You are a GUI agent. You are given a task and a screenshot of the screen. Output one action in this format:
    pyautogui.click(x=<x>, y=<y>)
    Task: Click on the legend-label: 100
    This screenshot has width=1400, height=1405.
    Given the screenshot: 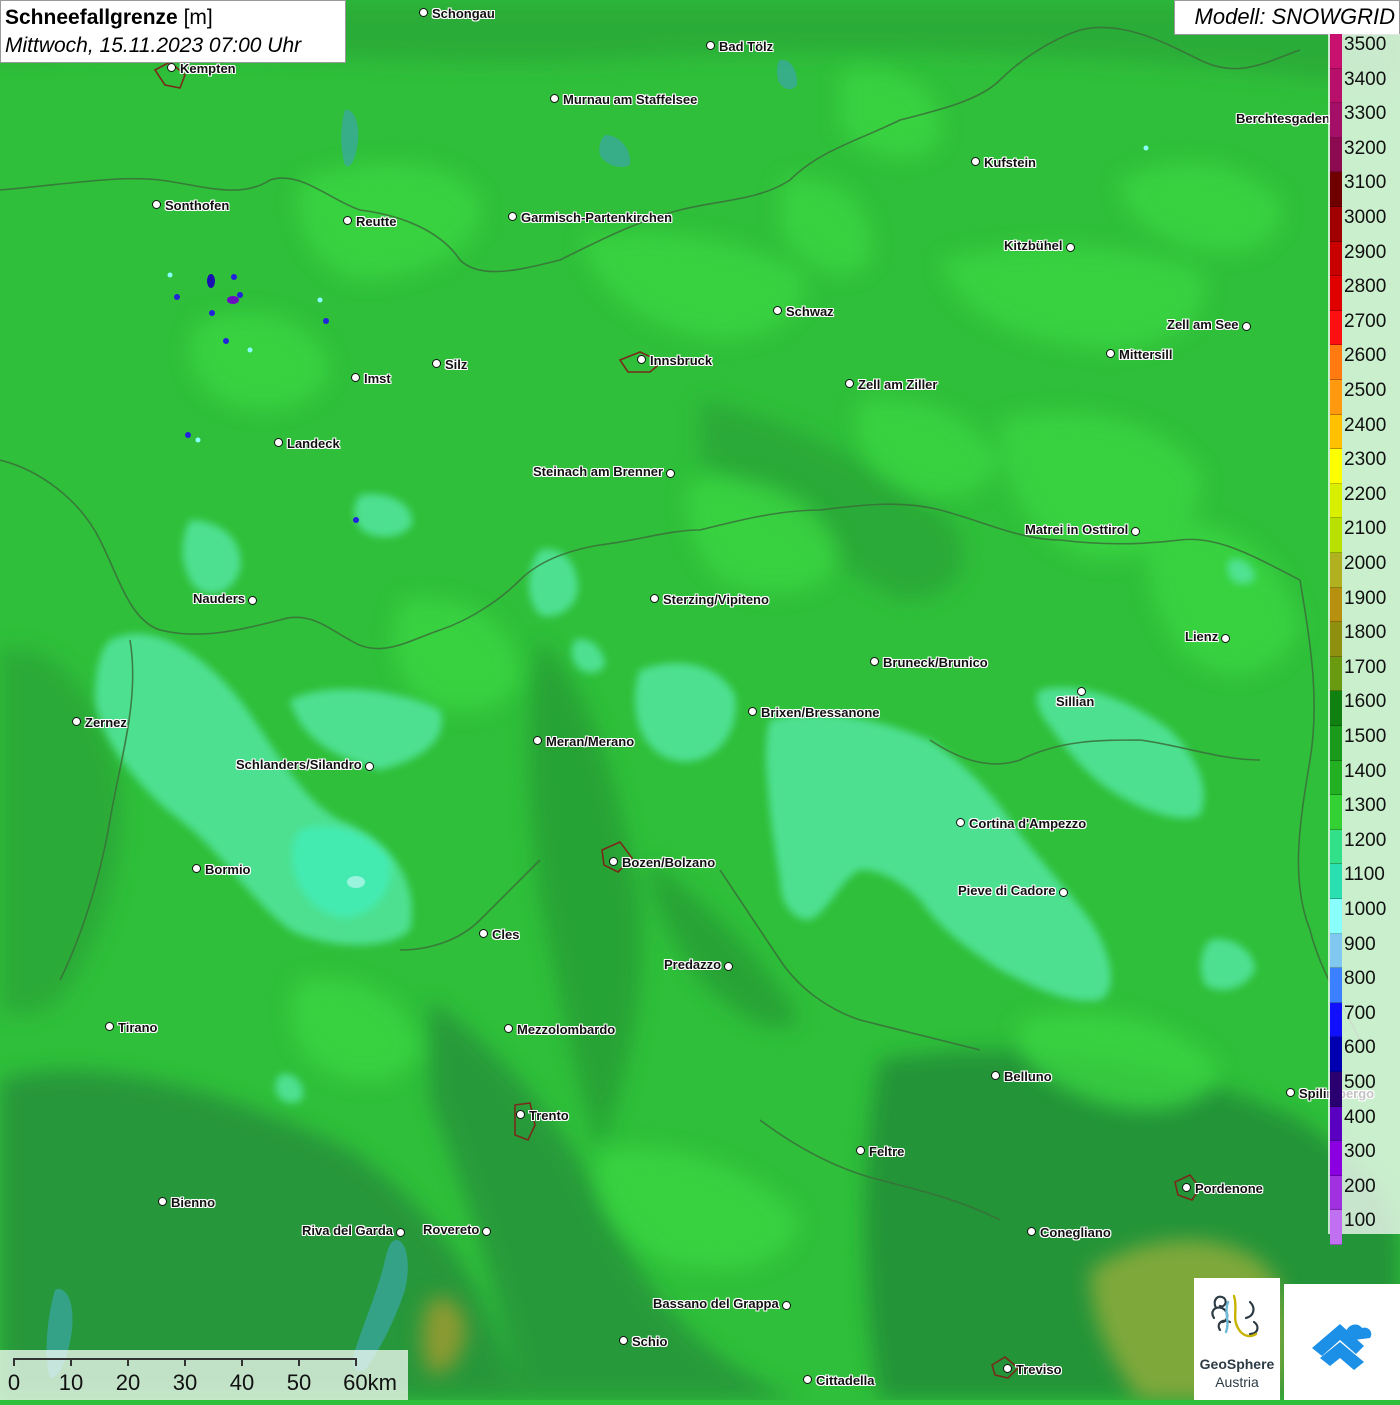 What is the action you would take?
    pyautogui.click(x=1360, y=1221)
    